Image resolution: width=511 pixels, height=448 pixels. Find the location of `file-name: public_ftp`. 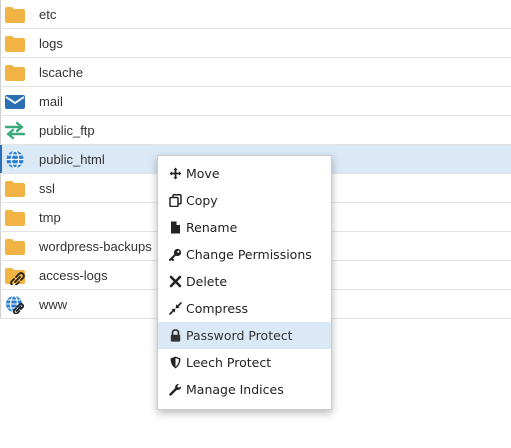

file-name: public_ftp is located at coordinates (67, 130).